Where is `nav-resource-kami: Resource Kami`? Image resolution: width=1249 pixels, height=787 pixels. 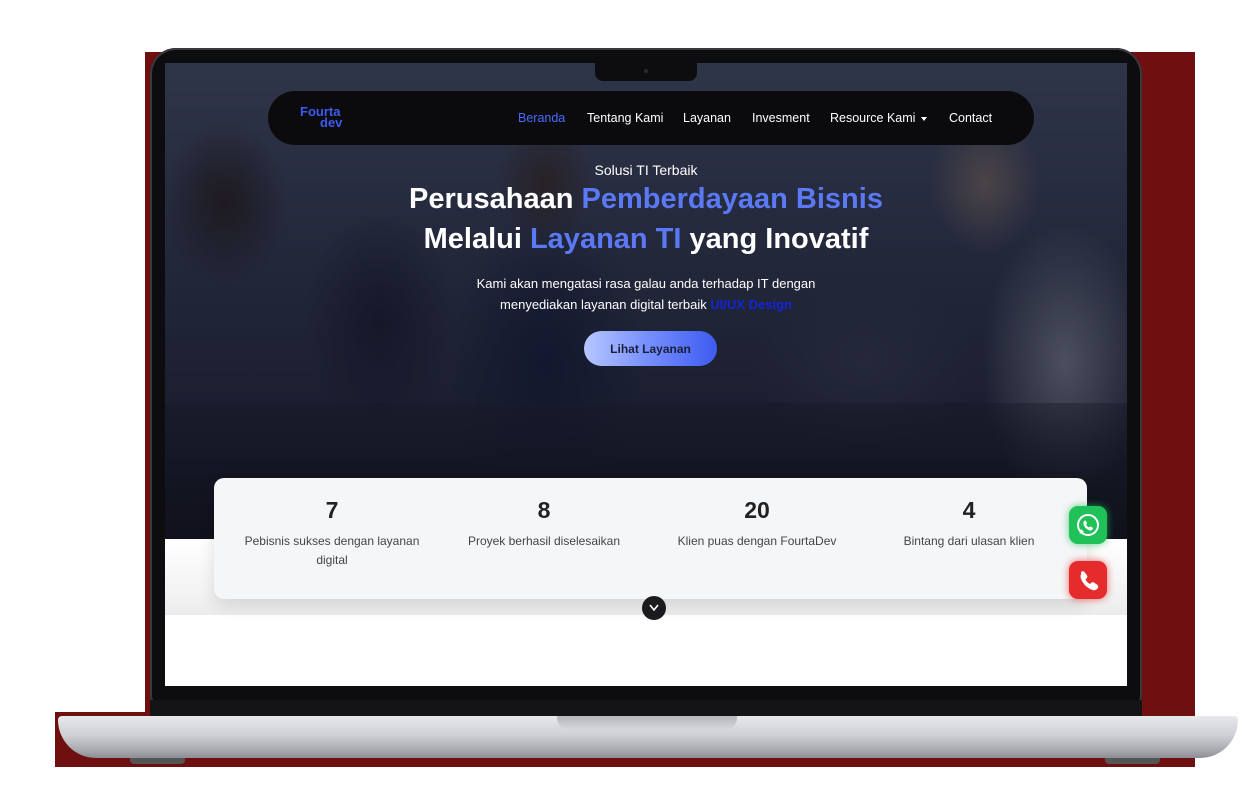 nav-resource-kami: Resource Kami is located at coordinates (879, 118).